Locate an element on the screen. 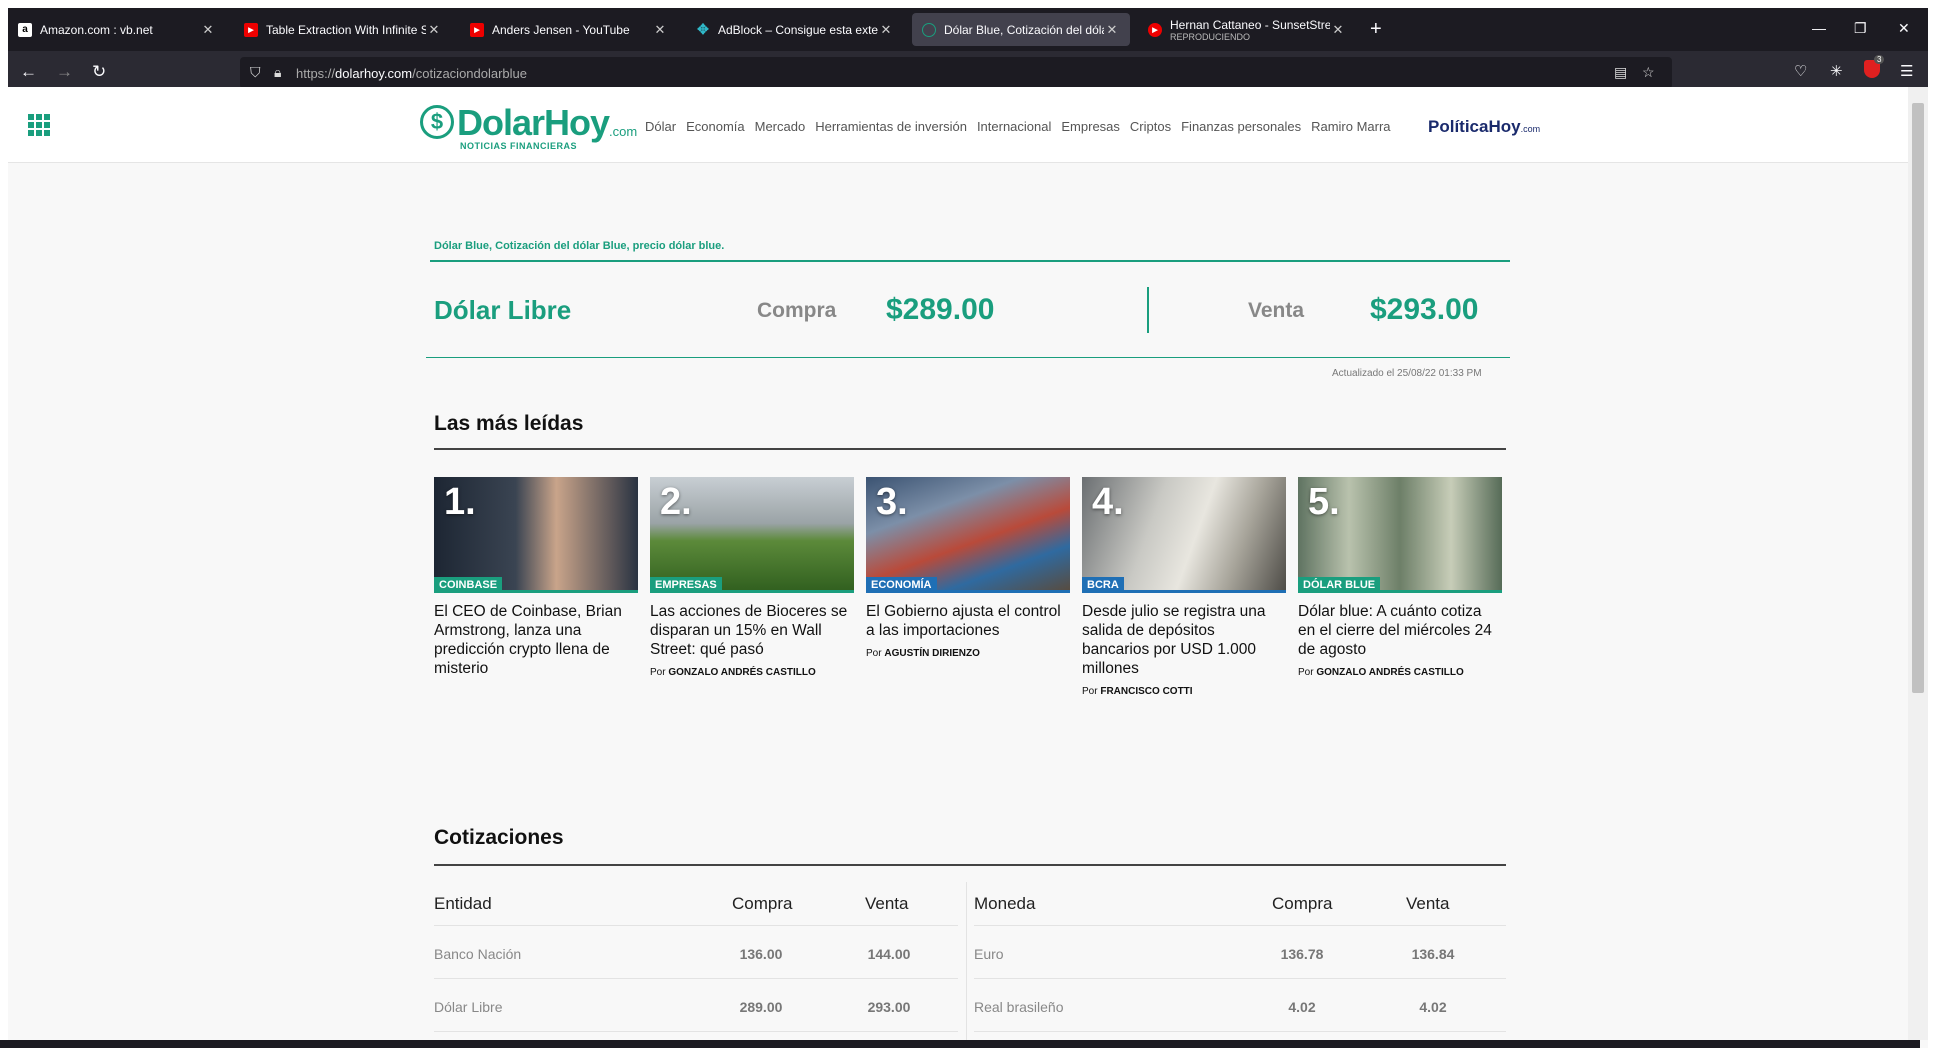 This screenshot has width=1936, height=1056. tab-anders-jensen: ▶ Anders Jensen - YouTube ✕ is located at coordinates (569, 29).